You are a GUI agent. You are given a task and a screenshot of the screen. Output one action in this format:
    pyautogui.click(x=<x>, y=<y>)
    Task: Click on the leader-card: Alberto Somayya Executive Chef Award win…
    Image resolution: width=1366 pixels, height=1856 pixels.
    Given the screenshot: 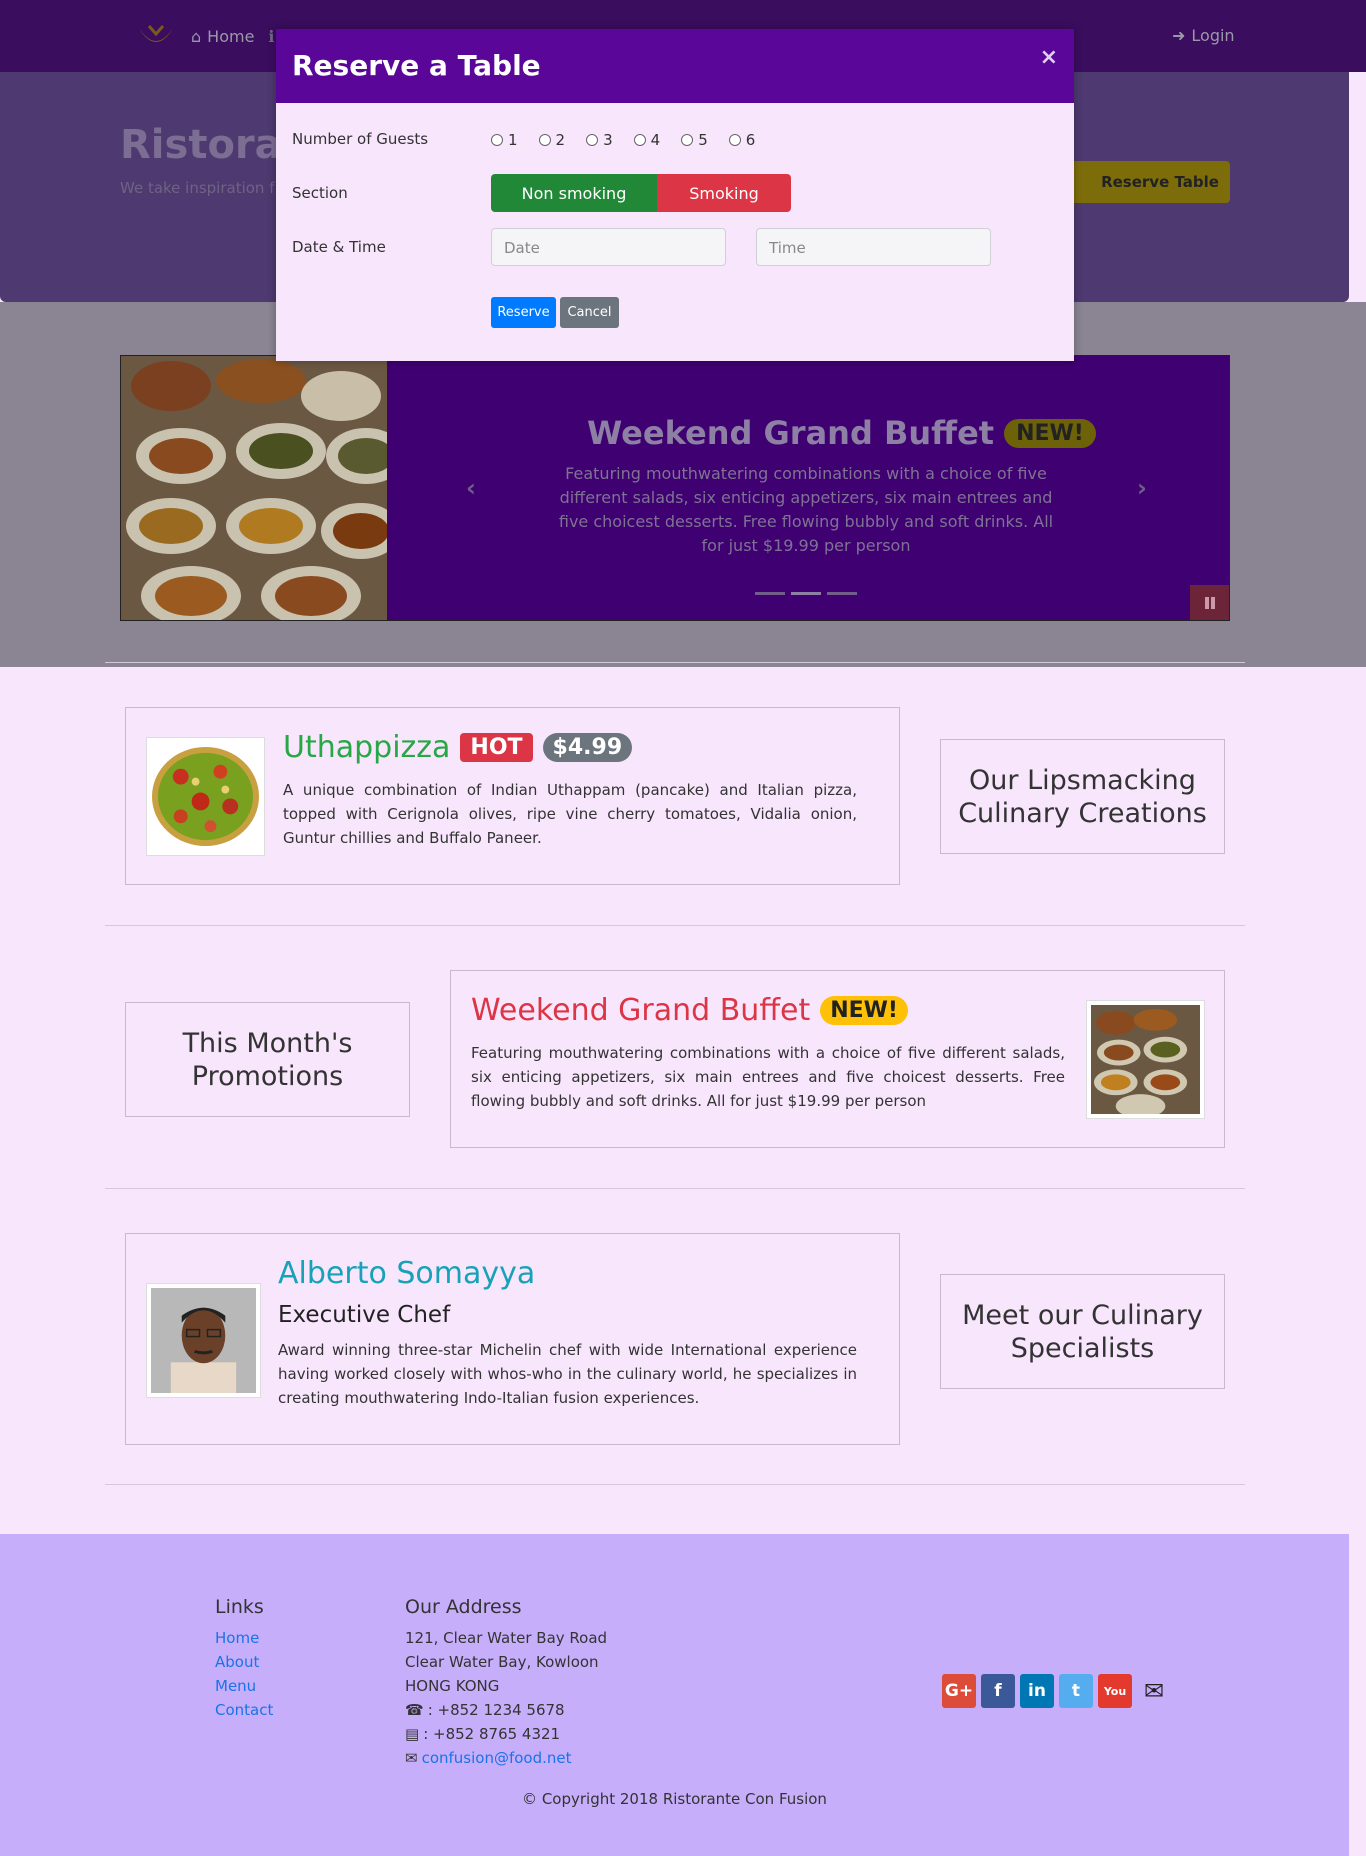 What is the action you would take?
    pyautogui.click(x=512, y=1339)
    